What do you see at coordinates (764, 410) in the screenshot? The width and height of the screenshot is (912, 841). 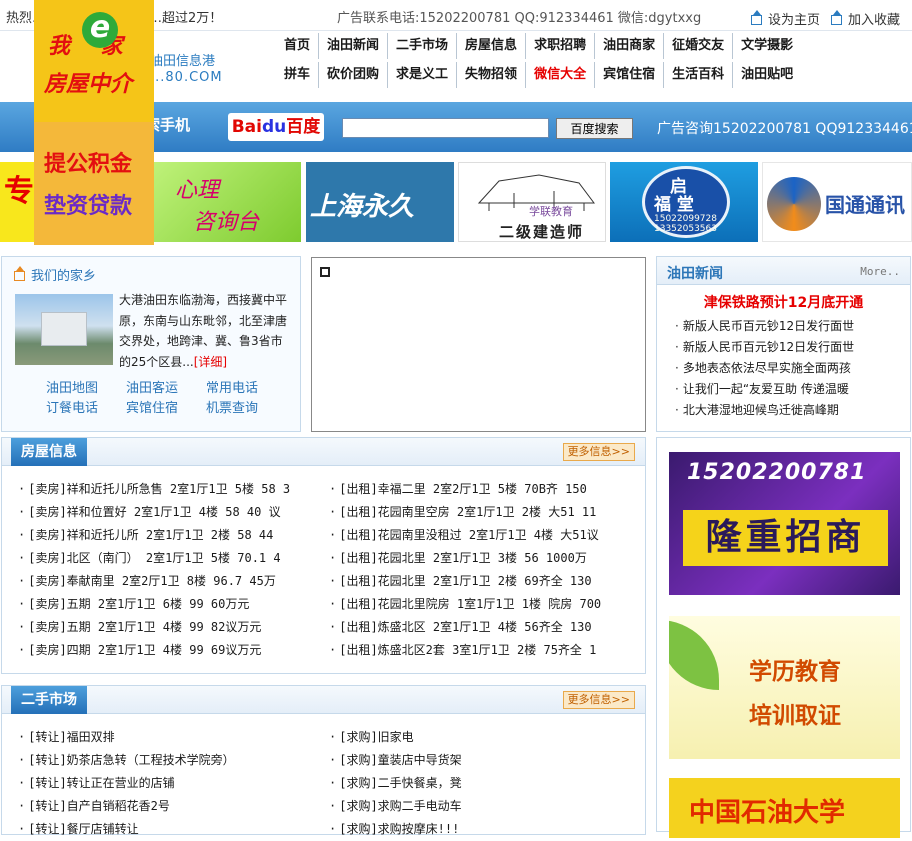 I see `news-item: 北大港湿地迎候鸟迁徙高峰期` at bounding box center [764, 410].